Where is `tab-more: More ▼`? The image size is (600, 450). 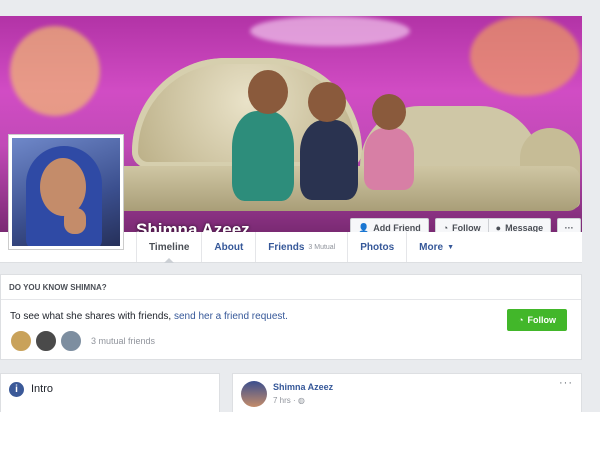 tab-more: More ▼ is located at coordinates (436, 247).